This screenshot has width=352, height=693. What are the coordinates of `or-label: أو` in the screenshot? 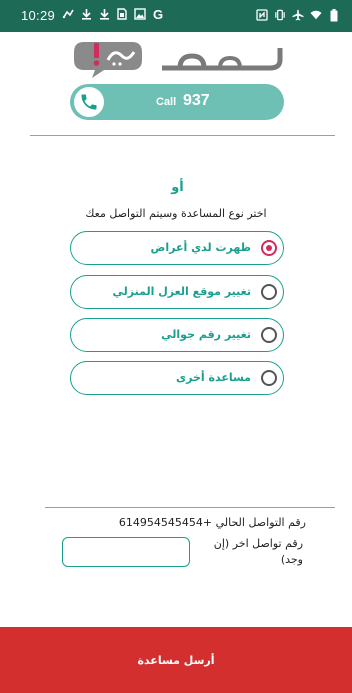 It's located at (177, 187).